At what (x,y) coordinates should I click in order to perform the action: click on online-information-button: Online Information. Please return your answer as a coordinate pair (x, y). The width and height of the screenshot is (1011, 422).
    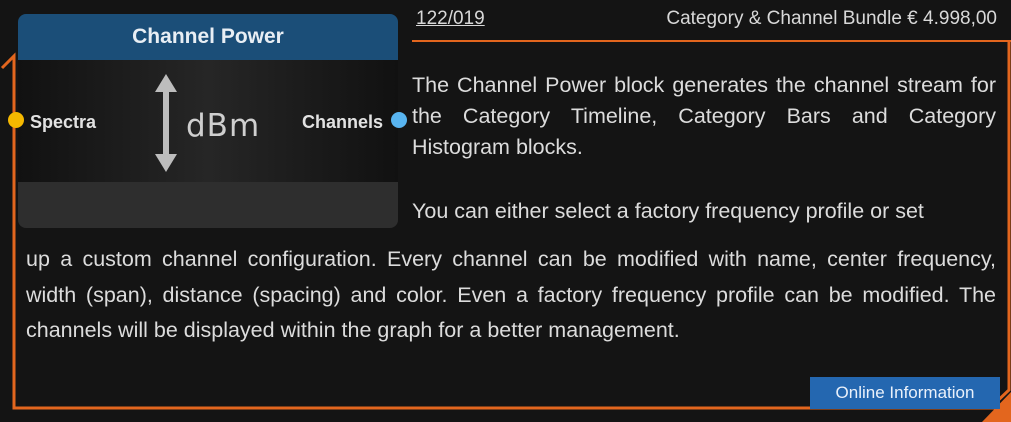
    Looking at the image, I should click on (905, 393).